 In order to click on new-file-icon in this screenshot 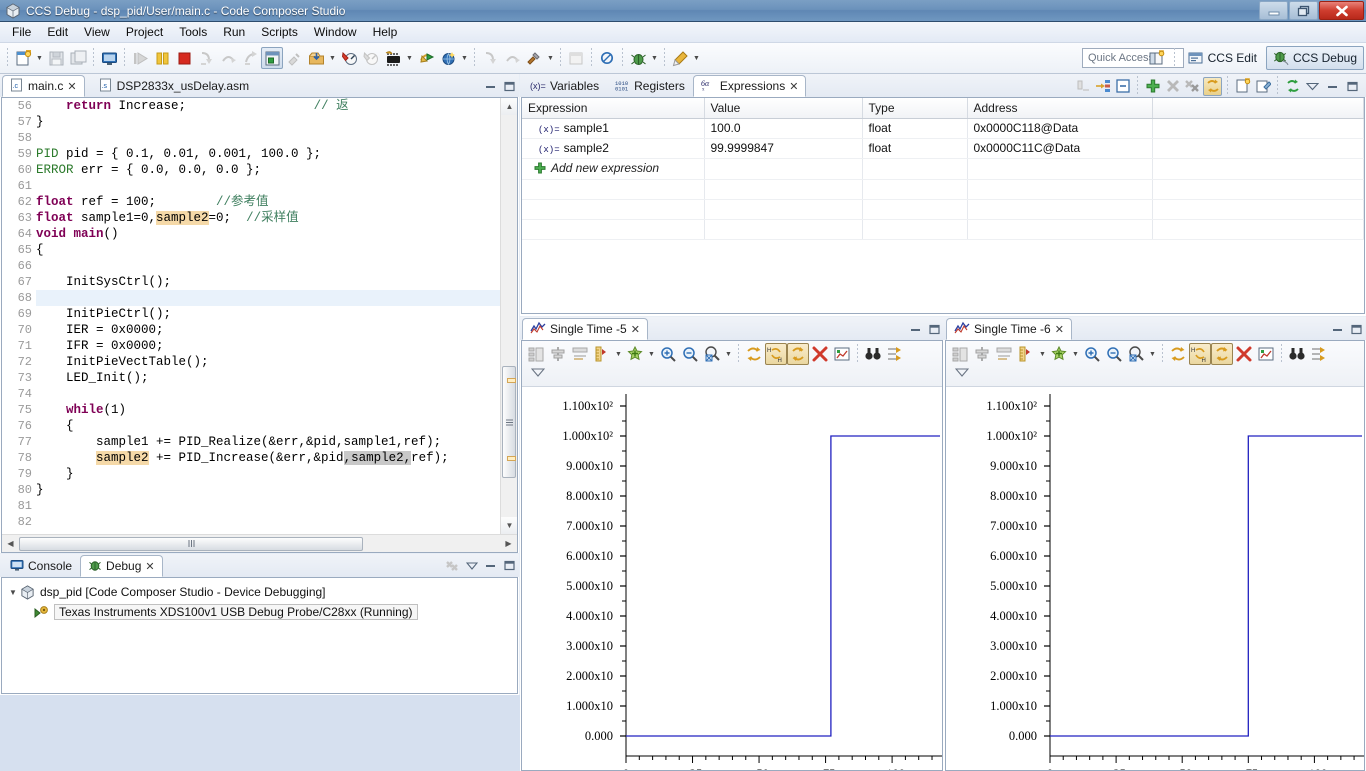, I will do `click(23, 58)`.